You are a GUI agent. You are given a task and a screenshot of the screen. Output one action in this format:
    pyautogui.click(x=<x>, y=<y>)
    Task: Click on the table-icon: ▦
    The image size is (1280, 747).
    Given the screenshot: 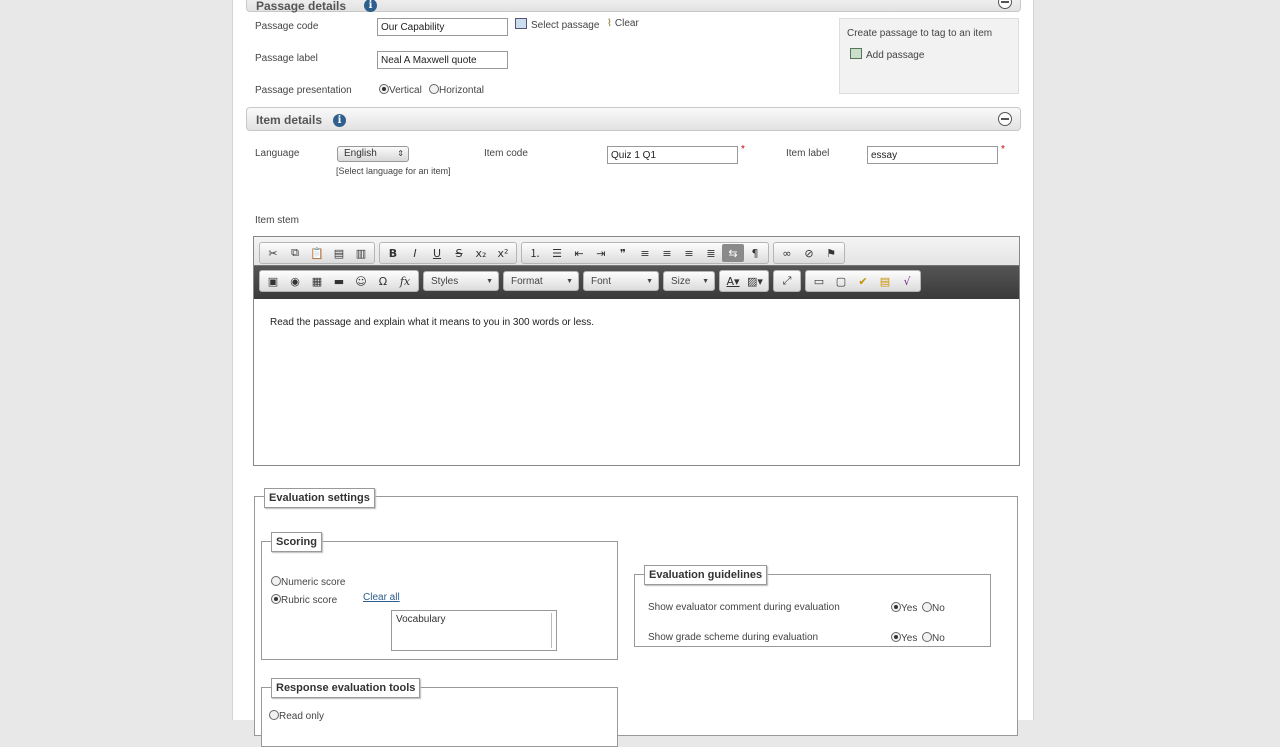 What is the action you would take?
    pyautogui.click(x=317, y=281)
    